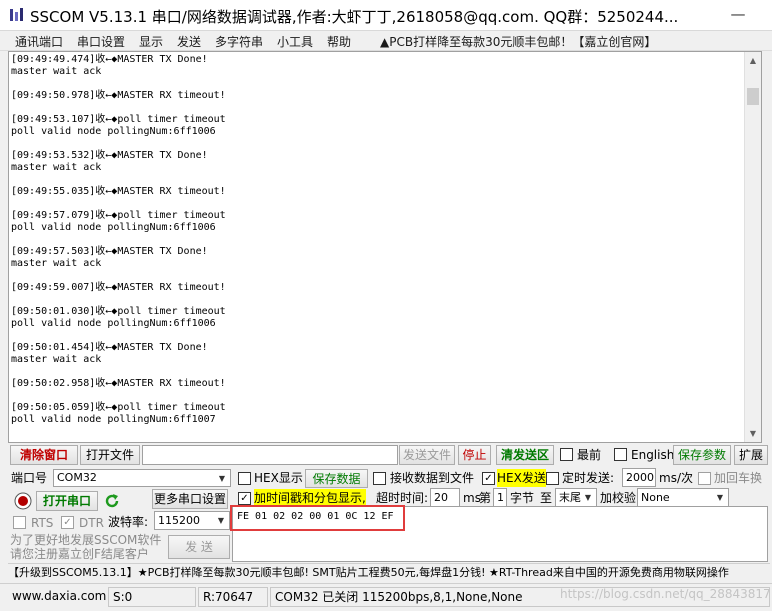 The width and height of the screenshot is (772, 611). What do you see at coordinates (620, 454) in the screenshot?
I see `english-checkbox` at bounding box center [620, 454].